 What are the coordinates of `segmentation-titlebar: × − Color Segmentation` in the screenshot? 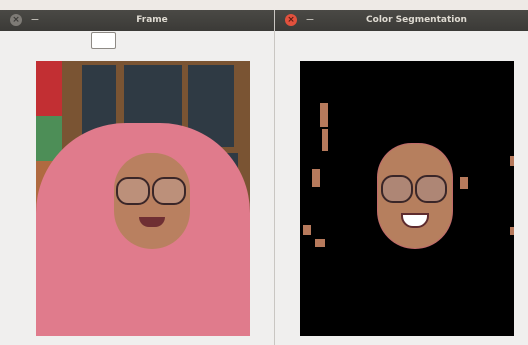 It's located at (401, 20).